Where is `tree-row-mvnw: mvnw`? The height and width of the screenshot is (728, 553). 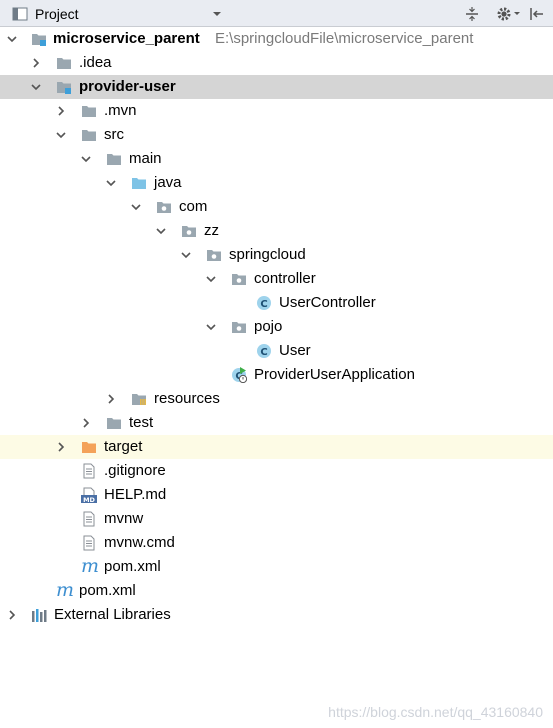
tree-row-mvnw: mvnw is located at coordinates (276, 519).